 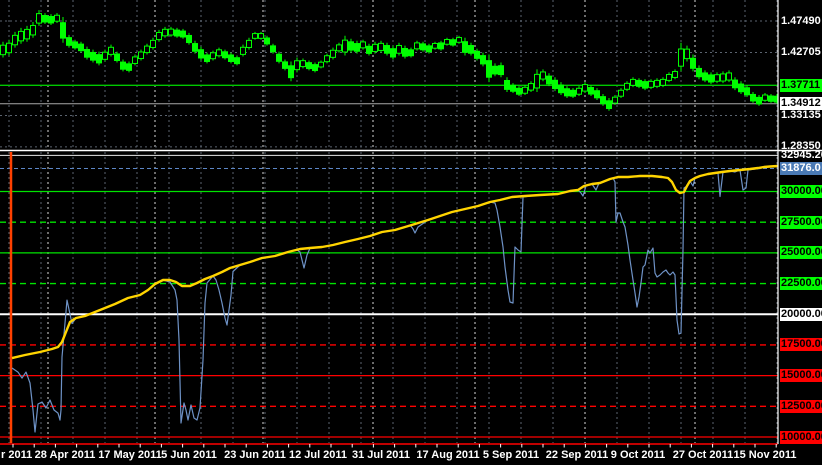 What do you see at coordinates (638, 455) in the screenshot?
I see `date-label: 9 Oct 2011` at bounding box center [638, 455].